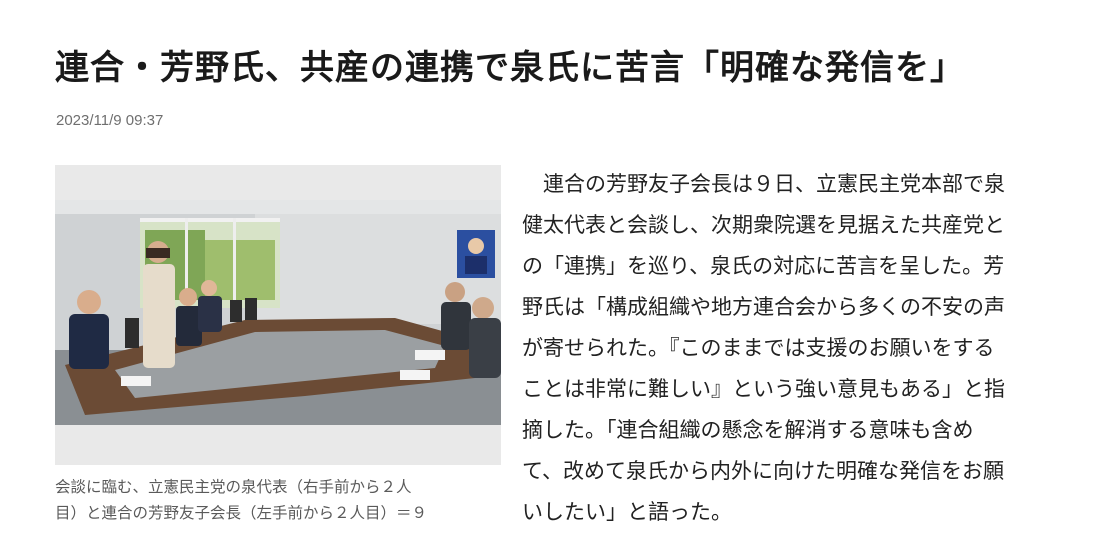  Describe the element at coordinates (510, 68) in the screenshot. I see `article-headline: 連合・芳野氏、共産の連携で泉氏に苦言「明確な発信を」` at that location.